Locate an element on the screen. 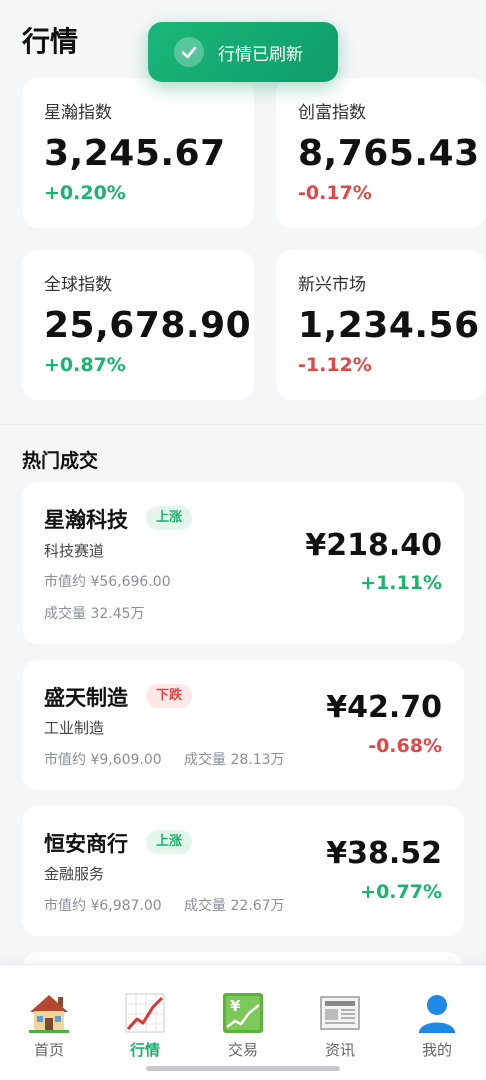  stock-sector: 金融服务 is located at coordinates (74, 874).